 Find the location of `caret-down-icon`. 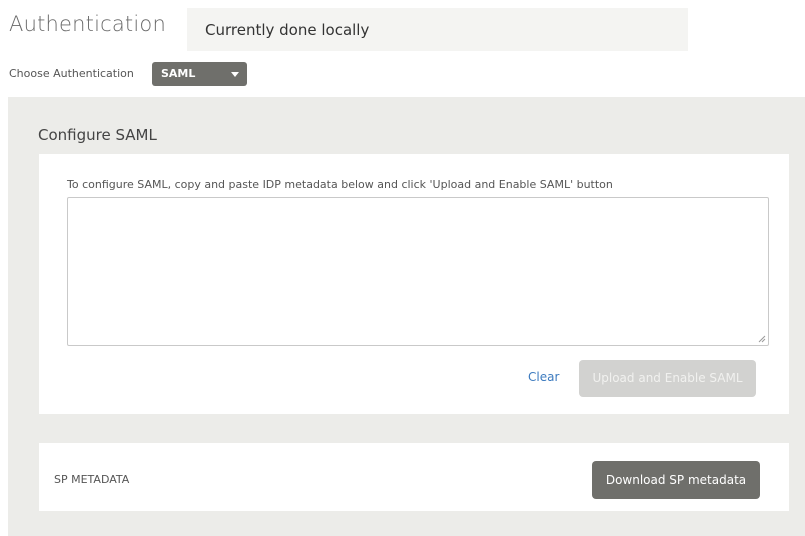

caret-down-icon is located at coordinates (235, 74).